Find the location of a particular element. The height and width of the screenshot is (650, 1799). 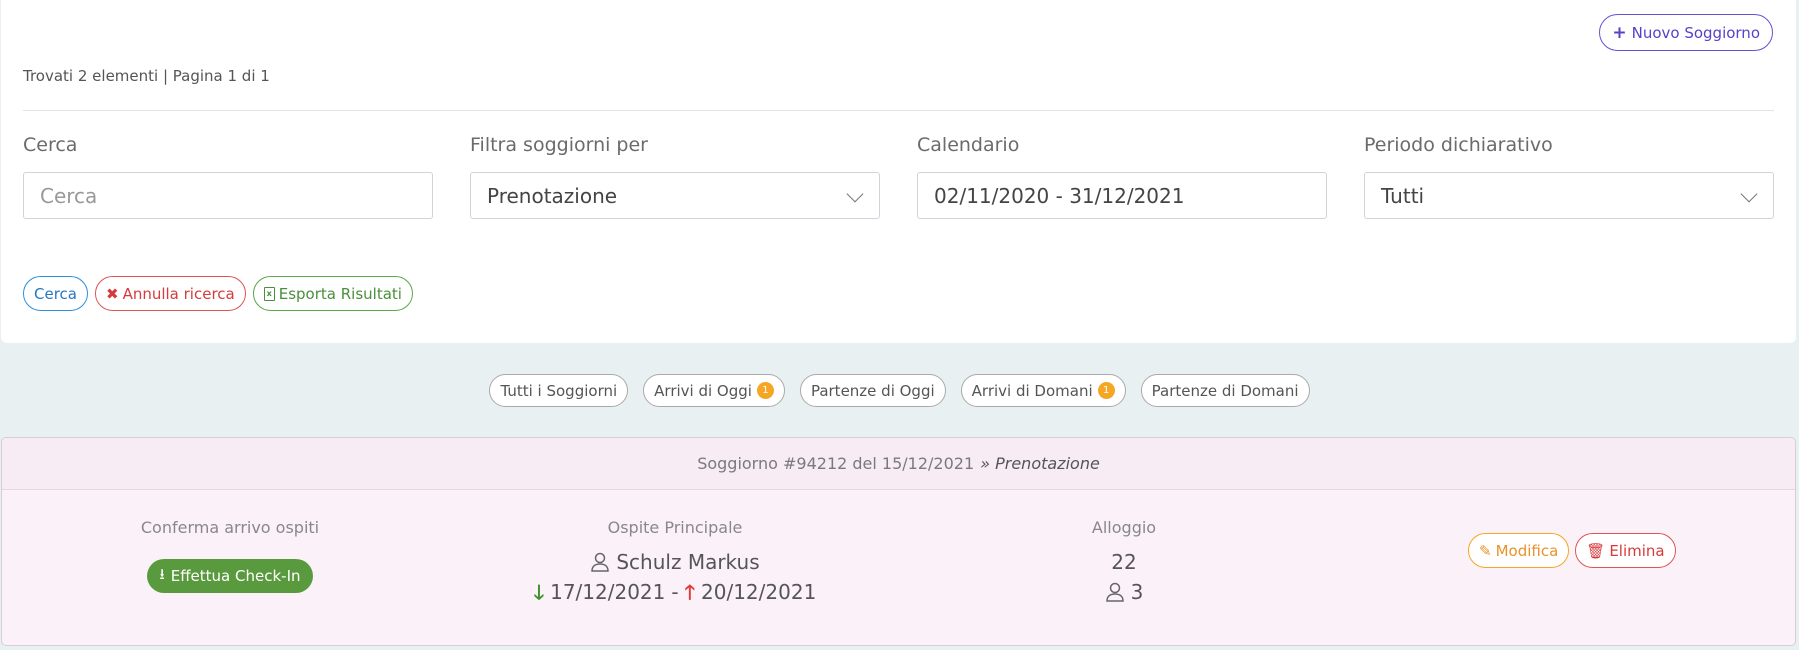

filter-arrivals-today: Arrivi di Oggi 1 is located at coordinates (714, 390).